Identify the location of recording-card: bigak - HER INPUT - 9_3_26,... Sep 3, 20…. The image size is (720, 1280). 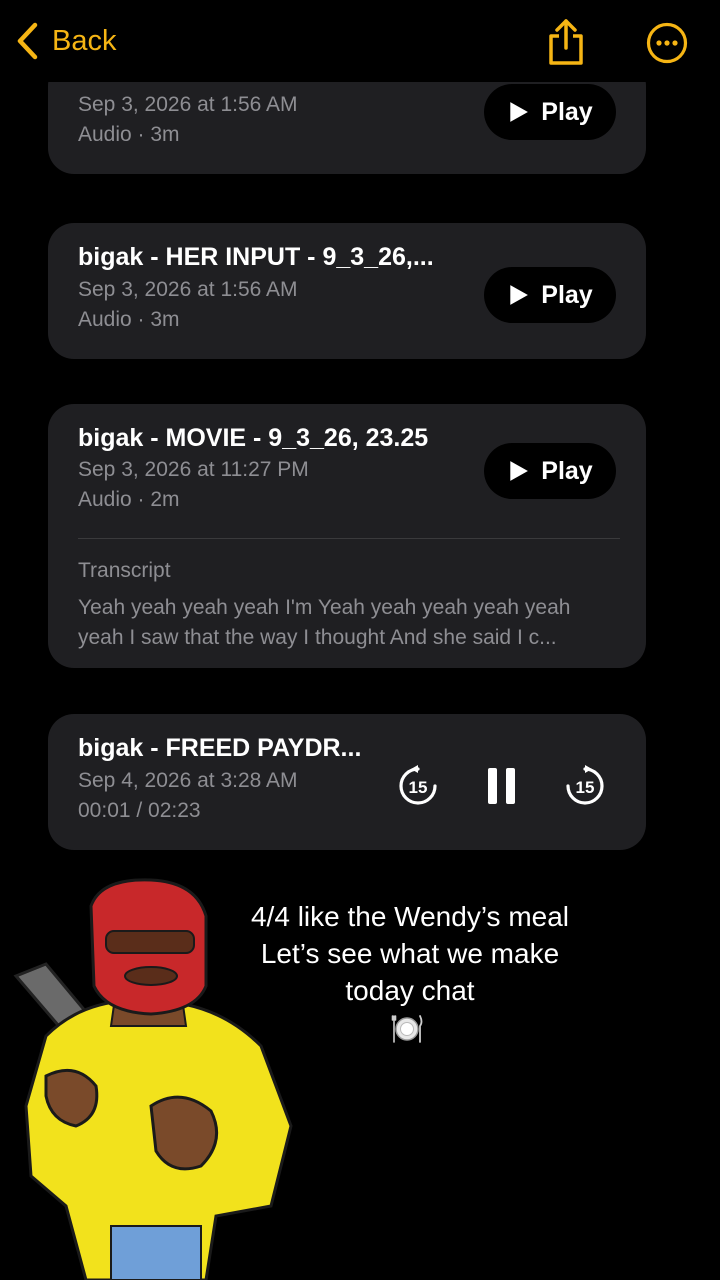
(347, 291).